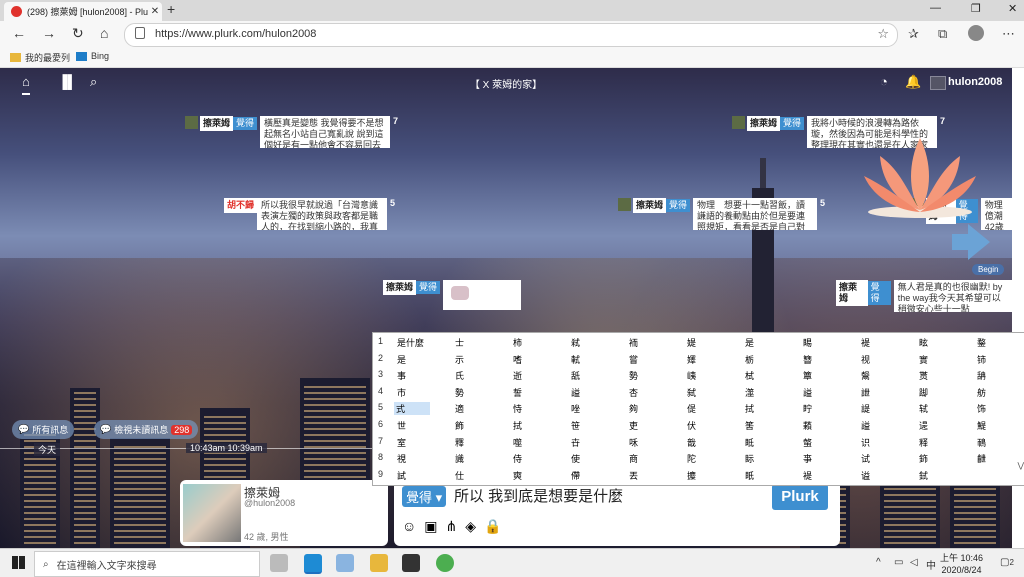 This screenshot has height=577, width=1024. I want to click on back-icon: ←, so click(19, 33).